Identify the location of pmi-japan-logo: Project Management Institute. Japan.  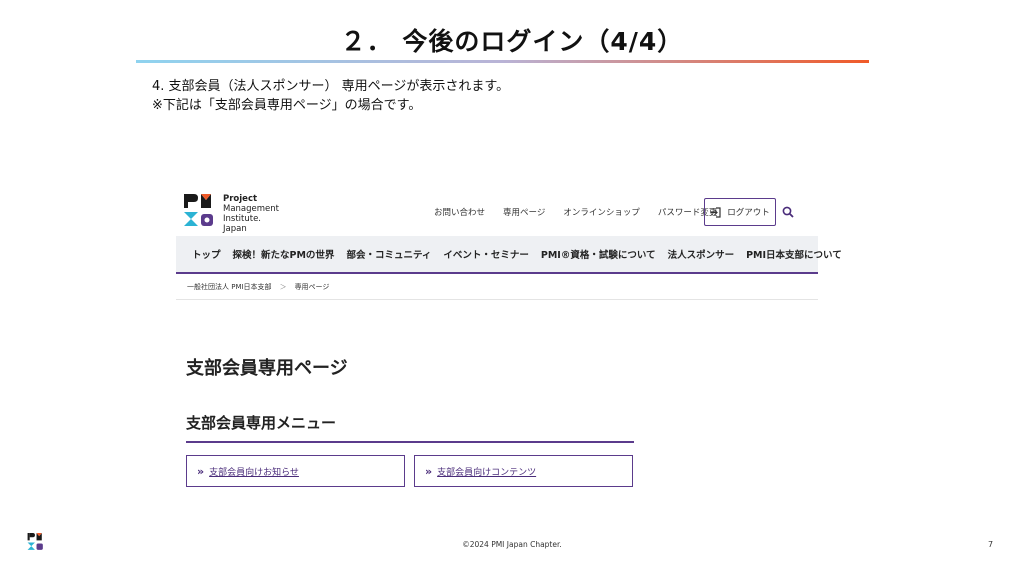
(234, 214).